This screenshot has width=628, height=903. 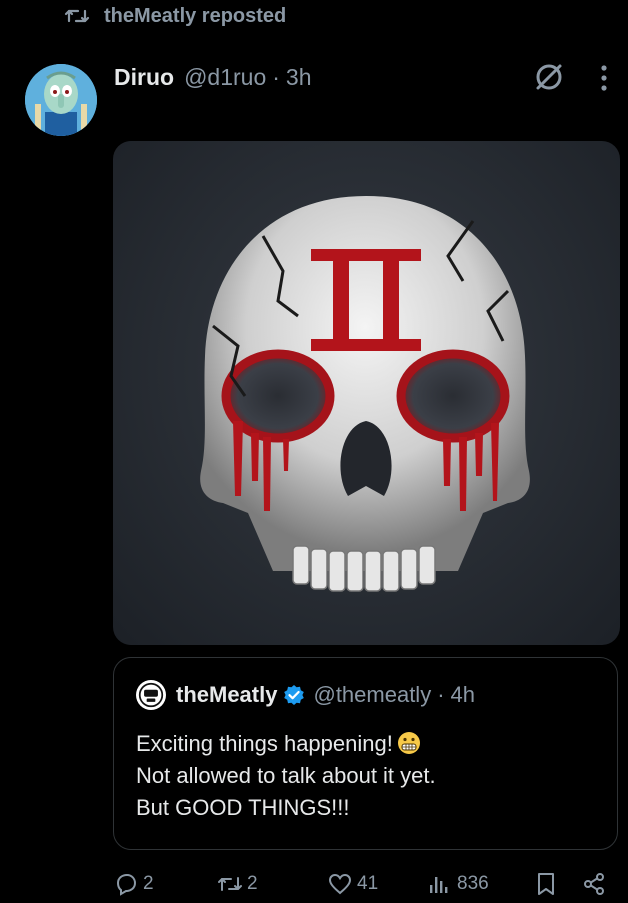 I want to click on post-header: Diruo @d1ruo · 3h, so click(x=213, y=77).